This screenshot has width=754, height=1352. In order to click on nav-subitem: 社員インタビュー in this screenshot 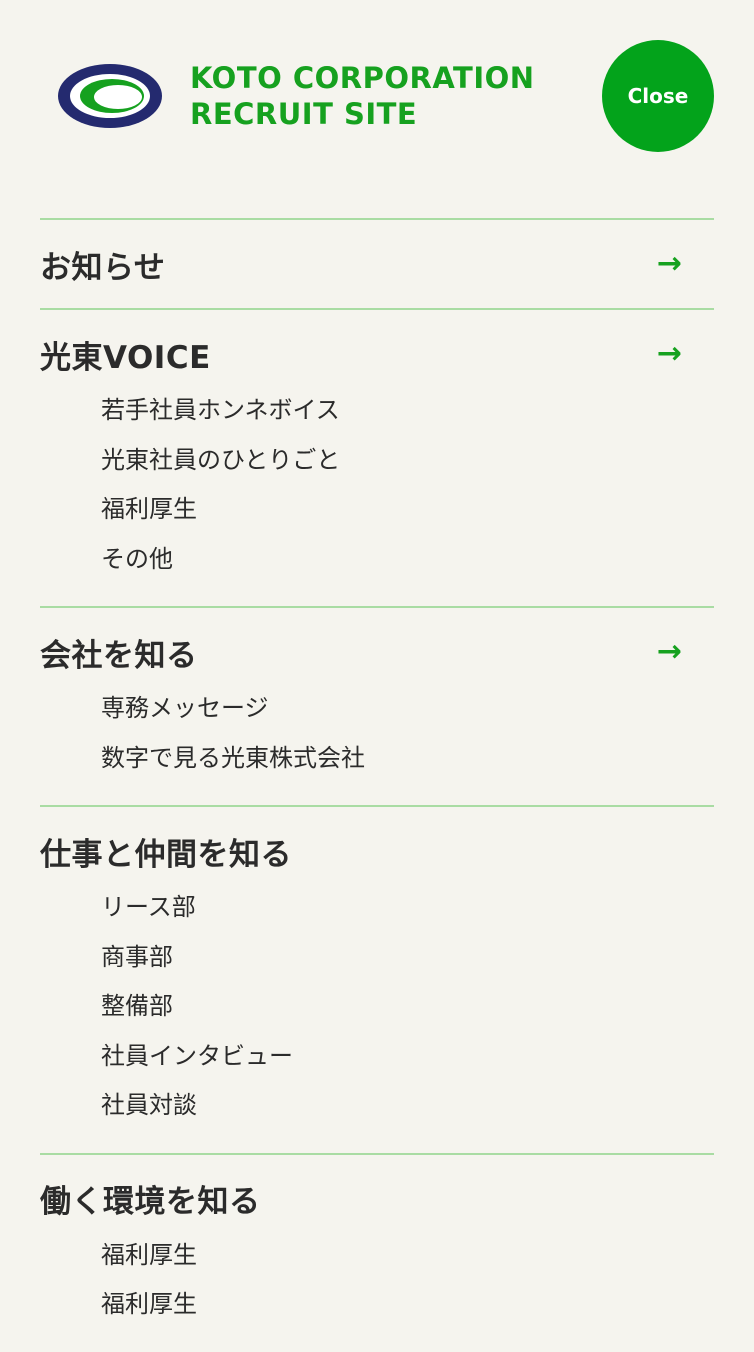, I will do `click(407, 1057)`.